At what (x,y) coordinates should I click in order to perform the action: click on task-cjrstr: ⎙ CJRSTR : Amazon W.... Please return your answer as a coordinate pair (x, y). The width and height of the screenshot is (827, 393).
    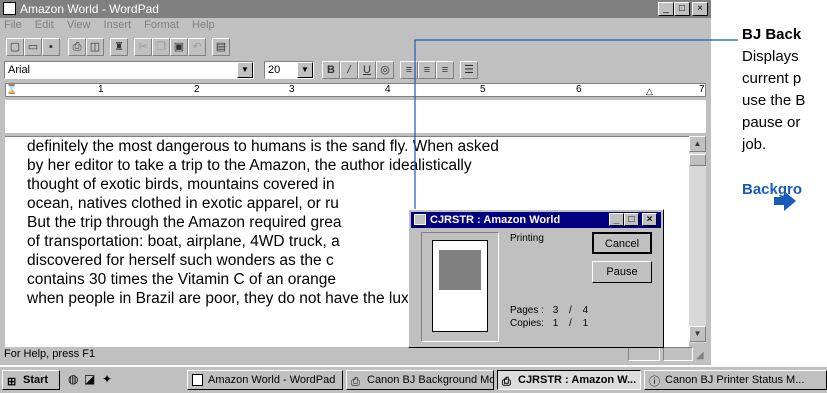
    Looking at the image, I should click on (569, 380).